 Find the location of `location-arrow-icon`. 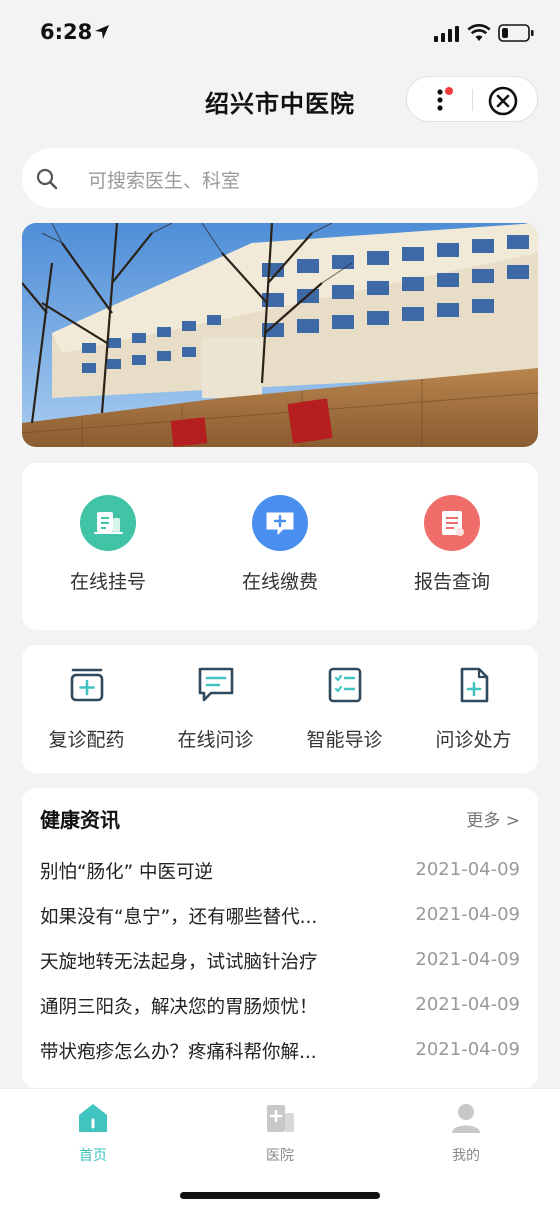

location-arrow-icon is located at coordinates (102, 32).